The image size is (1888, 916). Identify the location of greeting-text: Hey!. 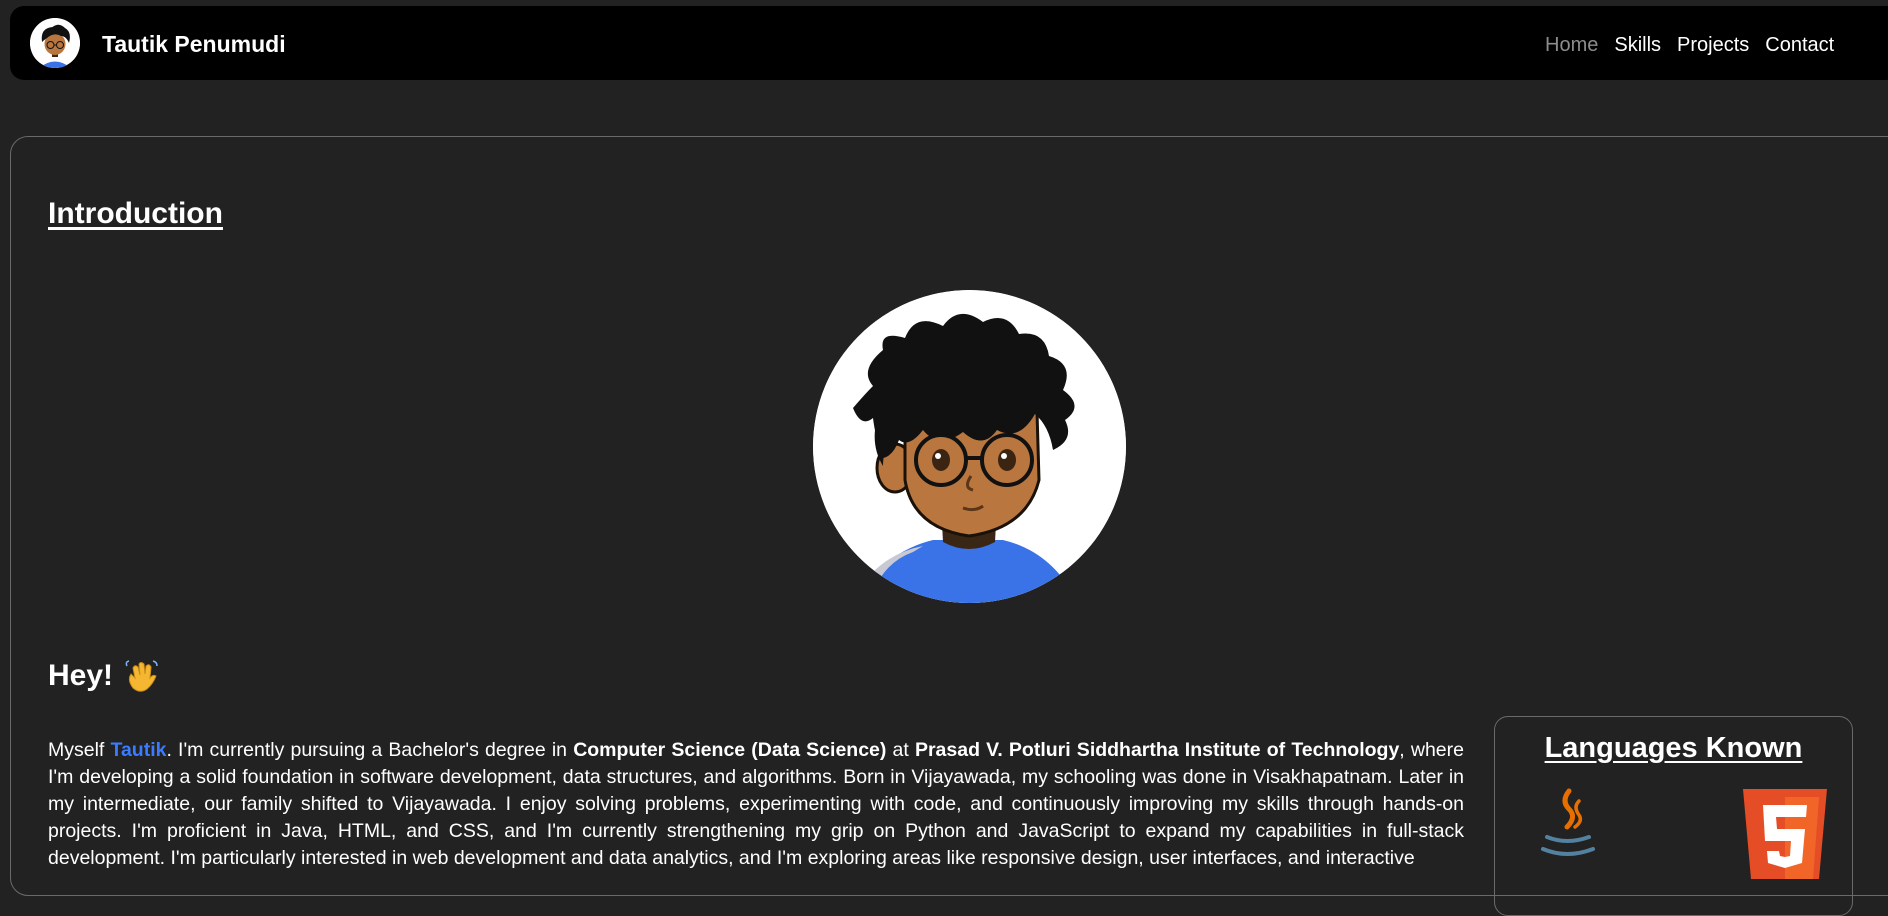
(81, 675).